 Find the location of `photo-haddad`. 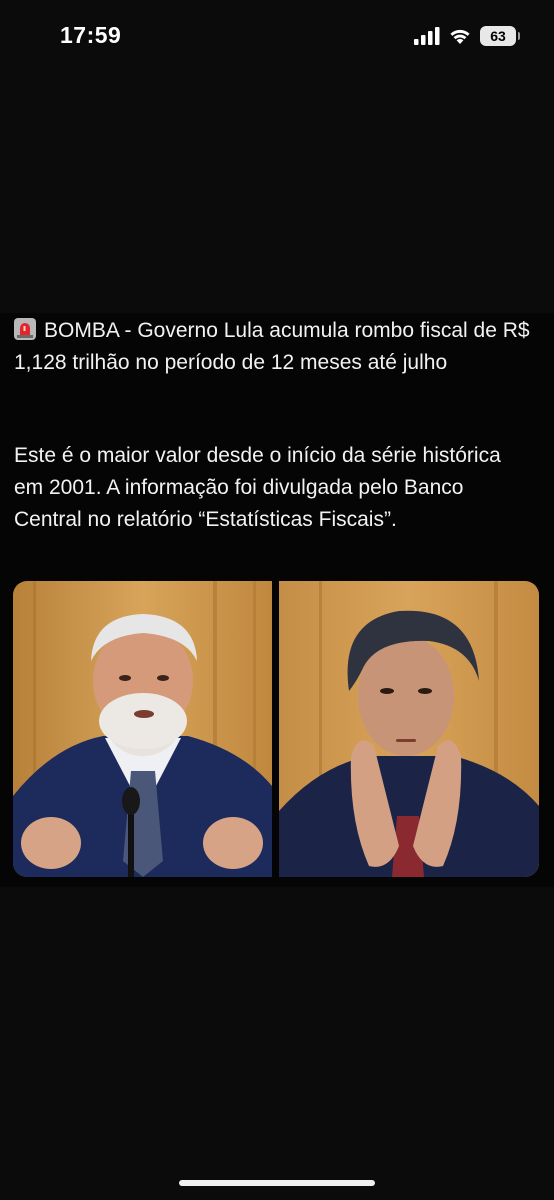

photo-haddad is located at coordinates (409, 729).